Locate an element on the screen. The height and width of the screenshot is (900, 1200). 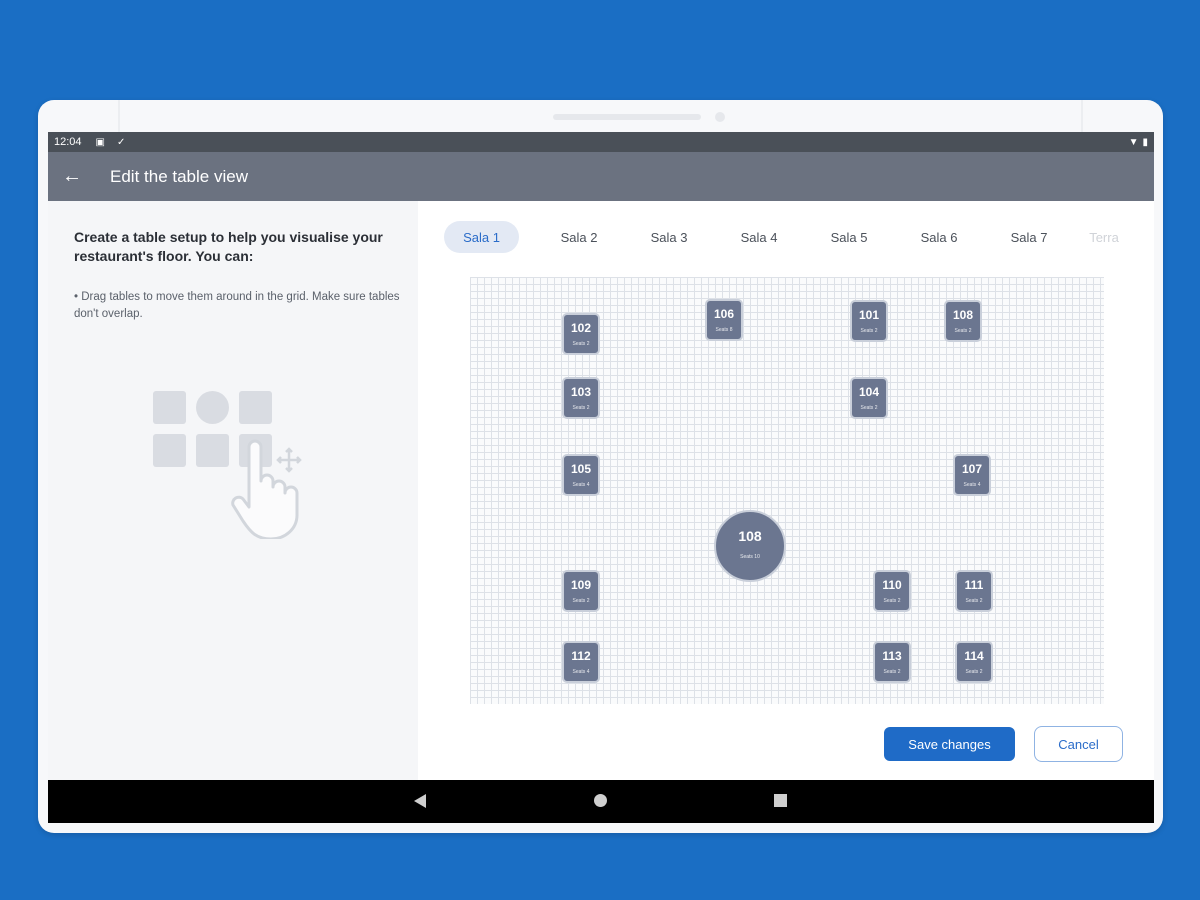
image-icon: ▣ is located at coordinates (100, 142).